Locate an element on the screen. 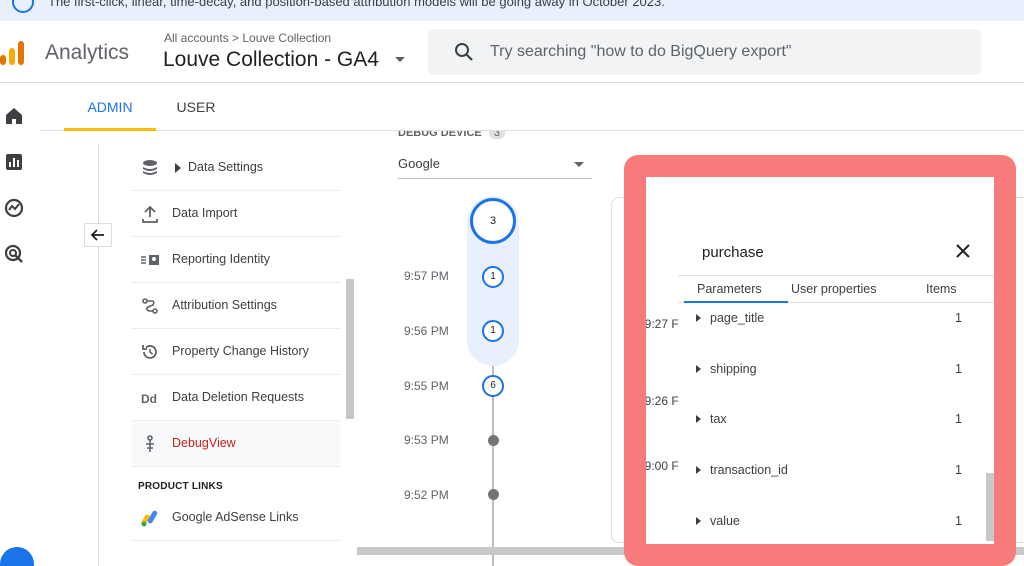  tab-user-properties: User properties is located at coordinates (833, 289).